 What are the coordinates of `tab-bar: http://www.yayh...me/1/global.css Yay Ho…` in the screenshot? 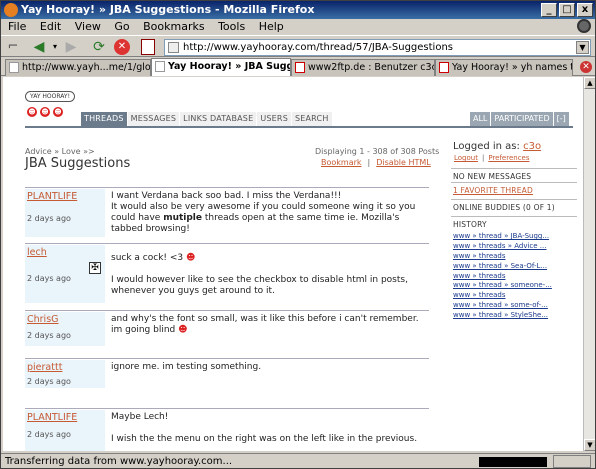 It's located at (298, 67).